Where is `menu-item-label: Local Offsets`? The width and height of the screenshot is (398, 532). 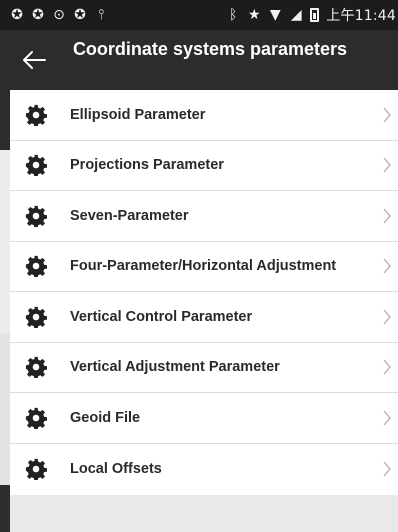
menu-item-label: Local Offsets is located at coordinates (116, 468).